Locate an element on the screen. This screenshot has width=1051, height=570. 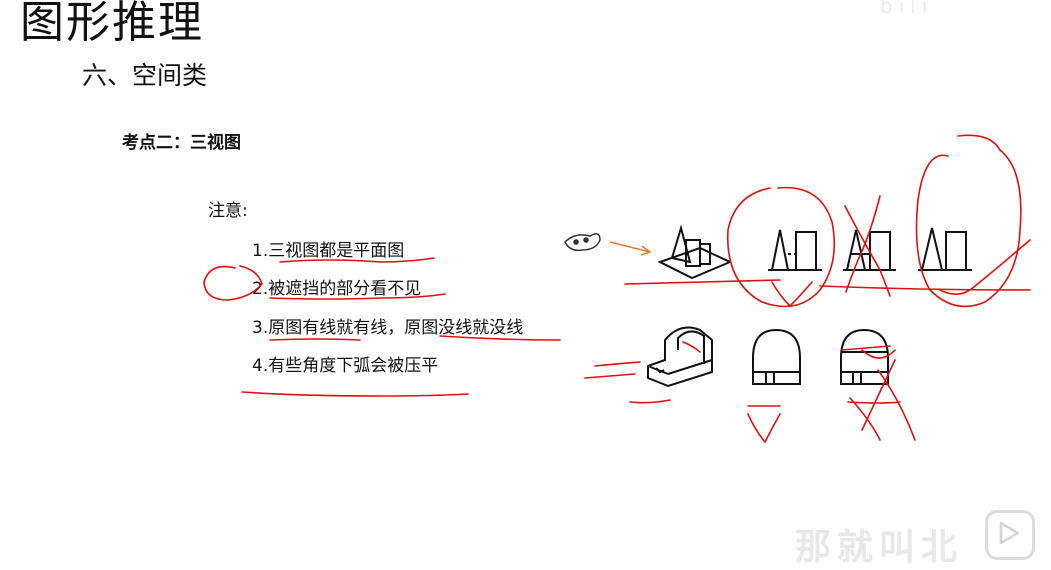
play-icon is located at coordinates (1009, 533).